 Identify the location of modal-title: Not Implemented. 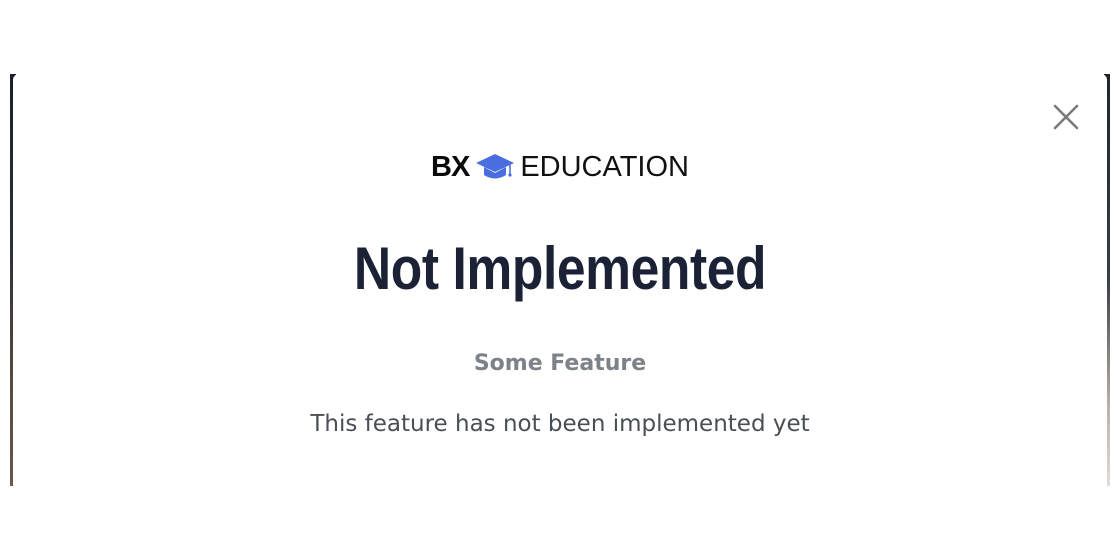
(560, 268).